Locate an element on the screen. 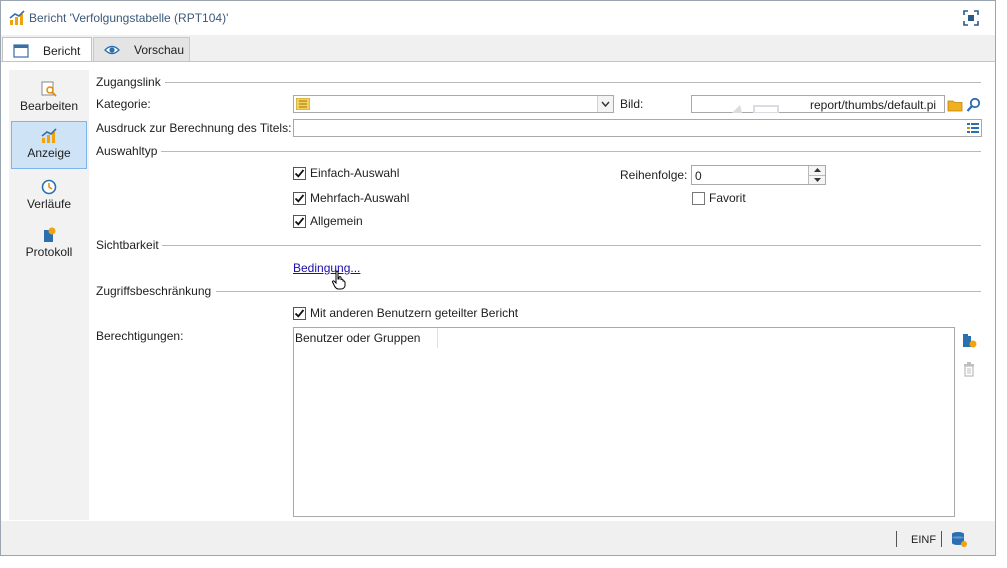  reihenfolge-value: 0 is located at coordinates (698, 176).